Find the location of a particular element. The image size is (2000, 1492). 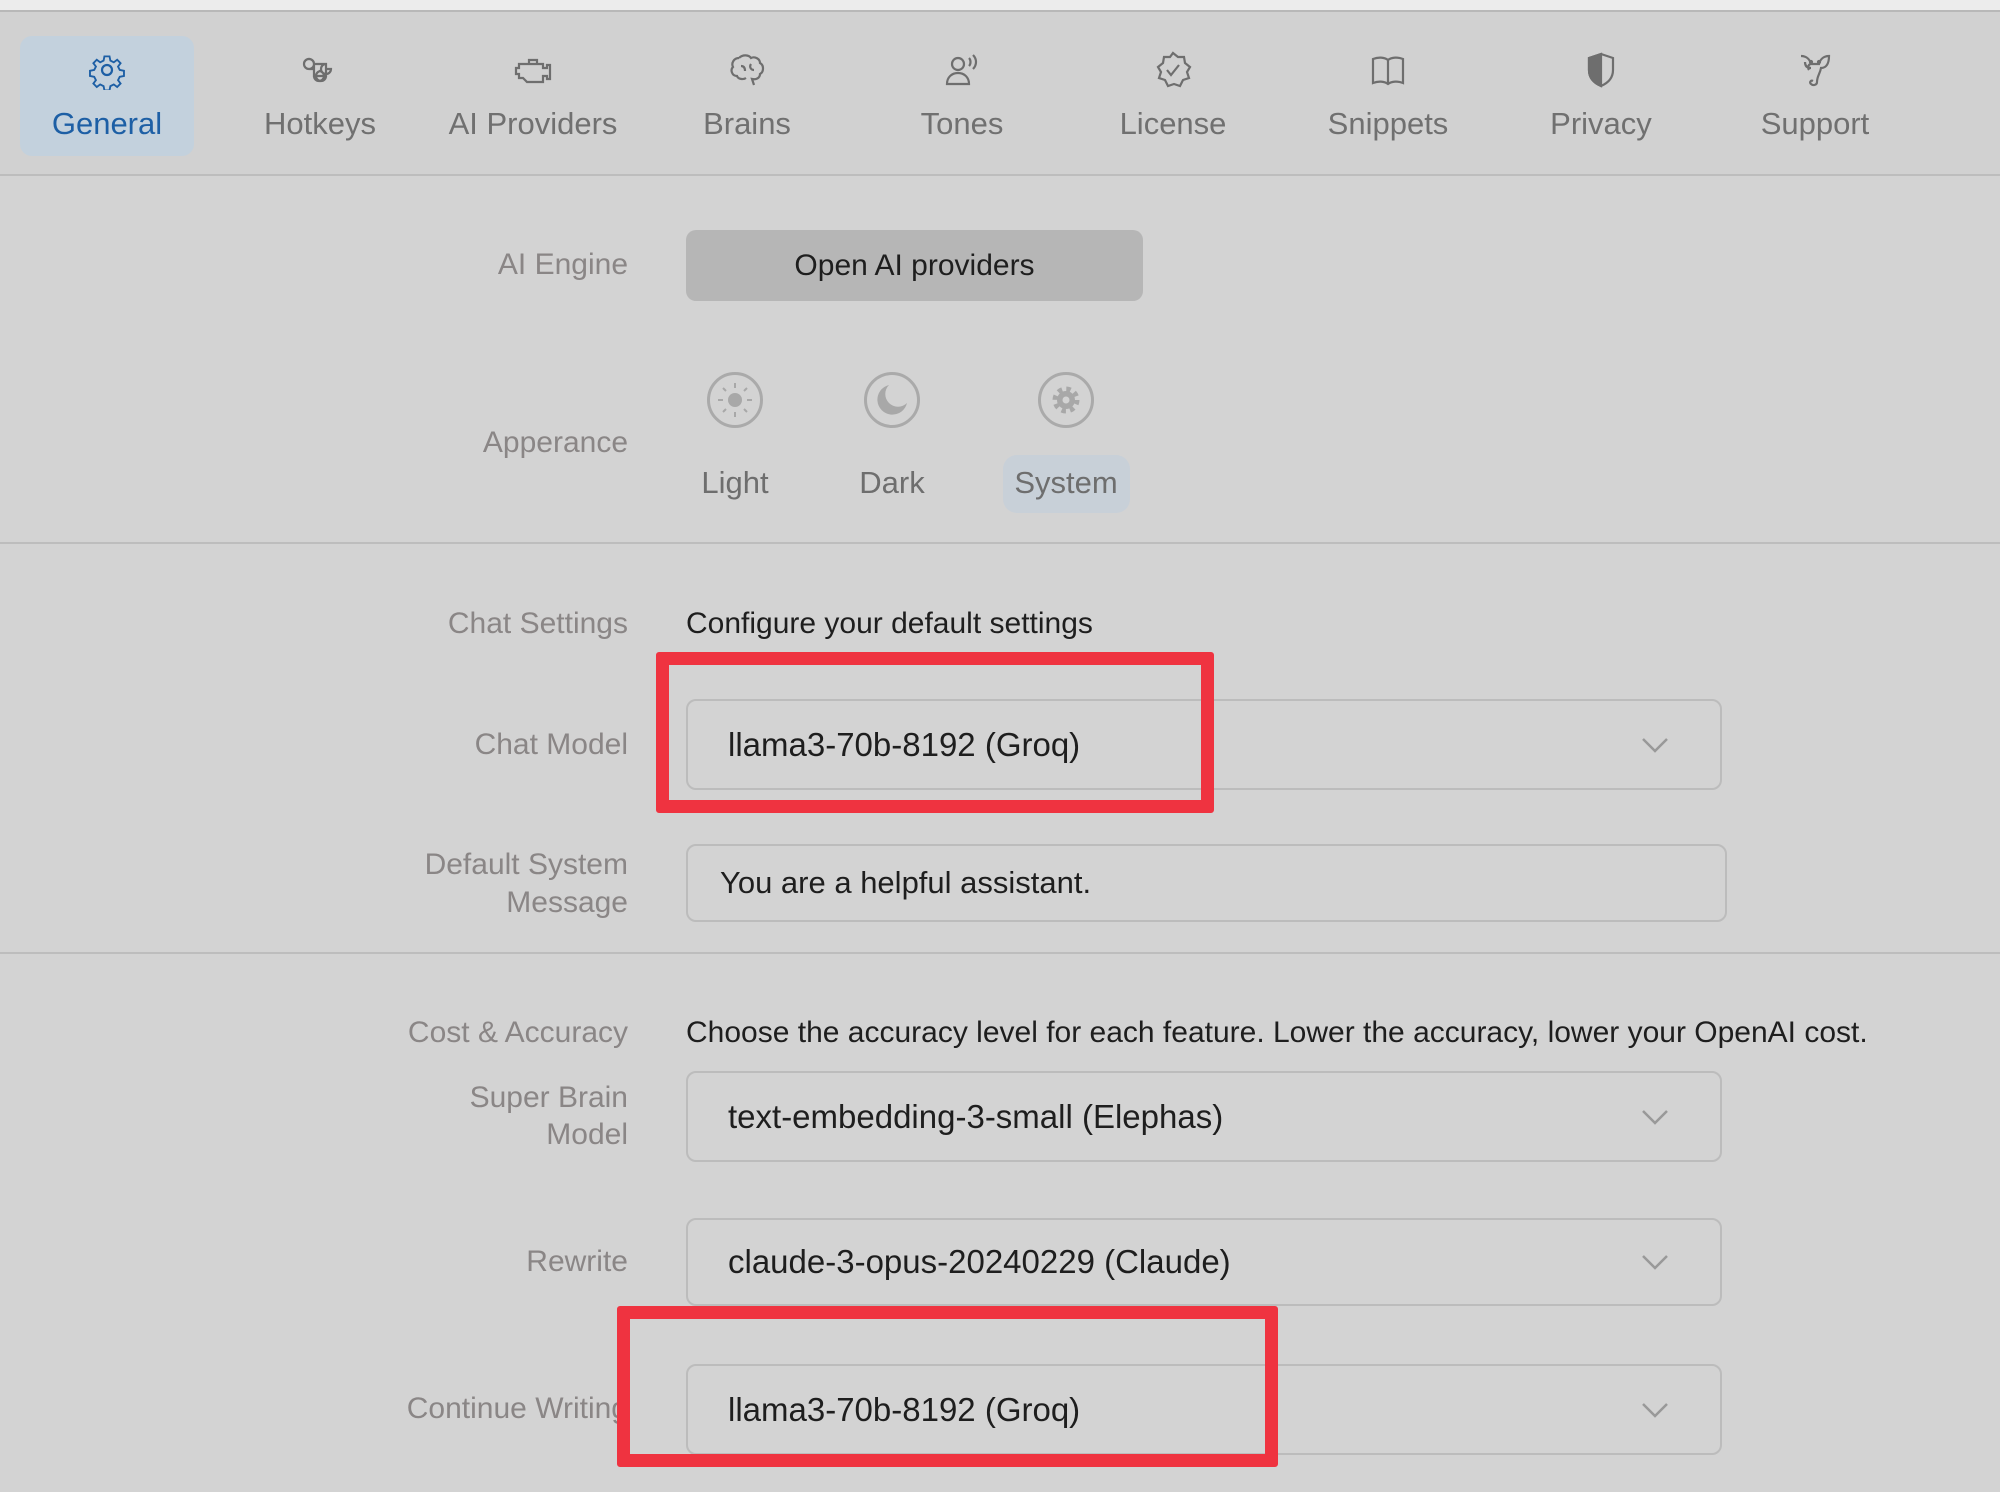

tab-label: Hotkeys is located at coordinates (320, 123).